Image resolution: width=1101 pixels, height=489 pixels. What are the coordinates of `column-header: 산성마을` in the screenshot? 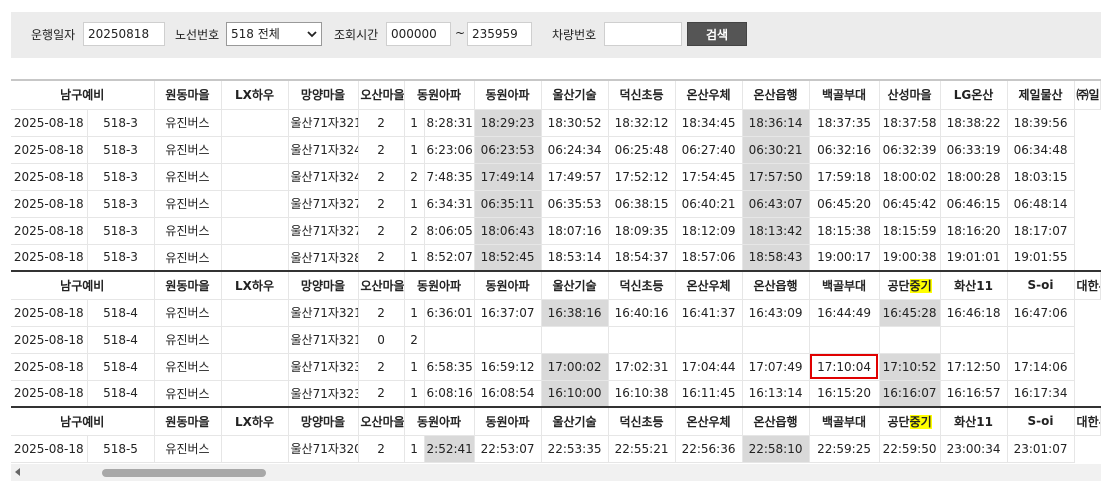 It's located at (910, 95).